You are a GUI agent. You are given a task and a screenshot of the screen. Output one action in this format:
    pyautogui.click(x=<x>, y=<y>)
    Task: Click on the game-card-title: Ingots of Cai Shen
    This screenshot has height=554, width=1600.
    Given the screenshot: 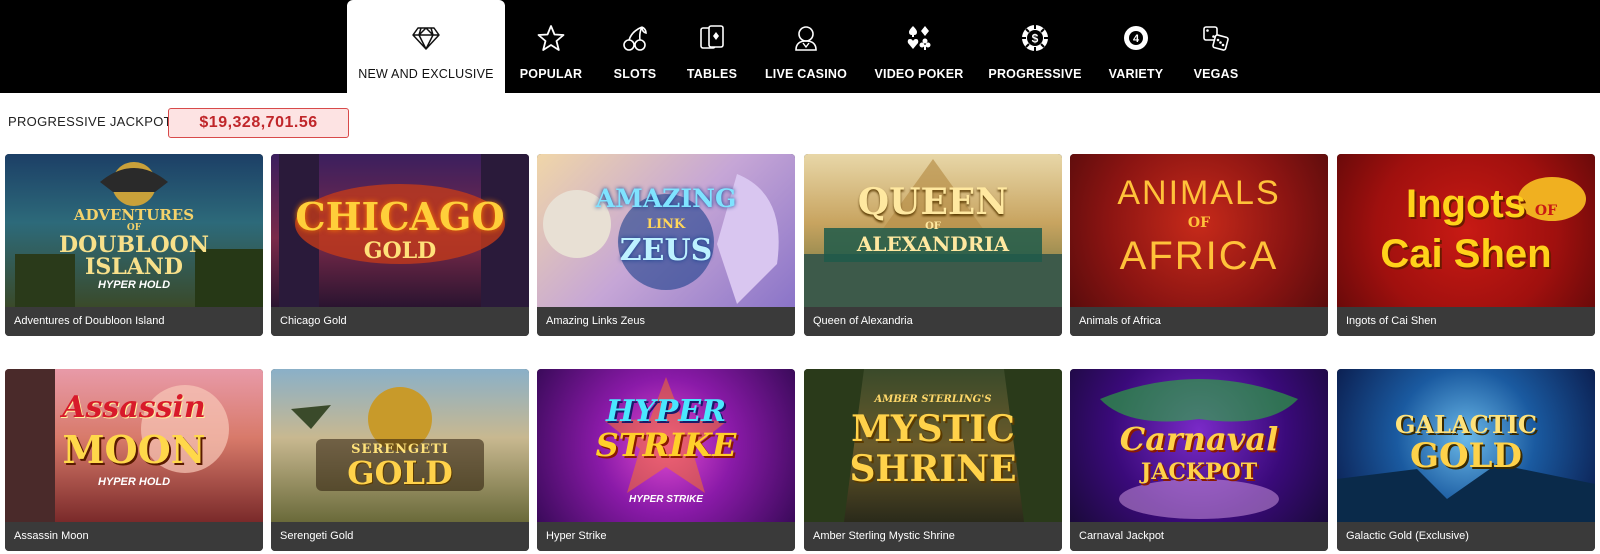 What is the action you would take?
    pyautogui.click(x=1466, y=321)
    